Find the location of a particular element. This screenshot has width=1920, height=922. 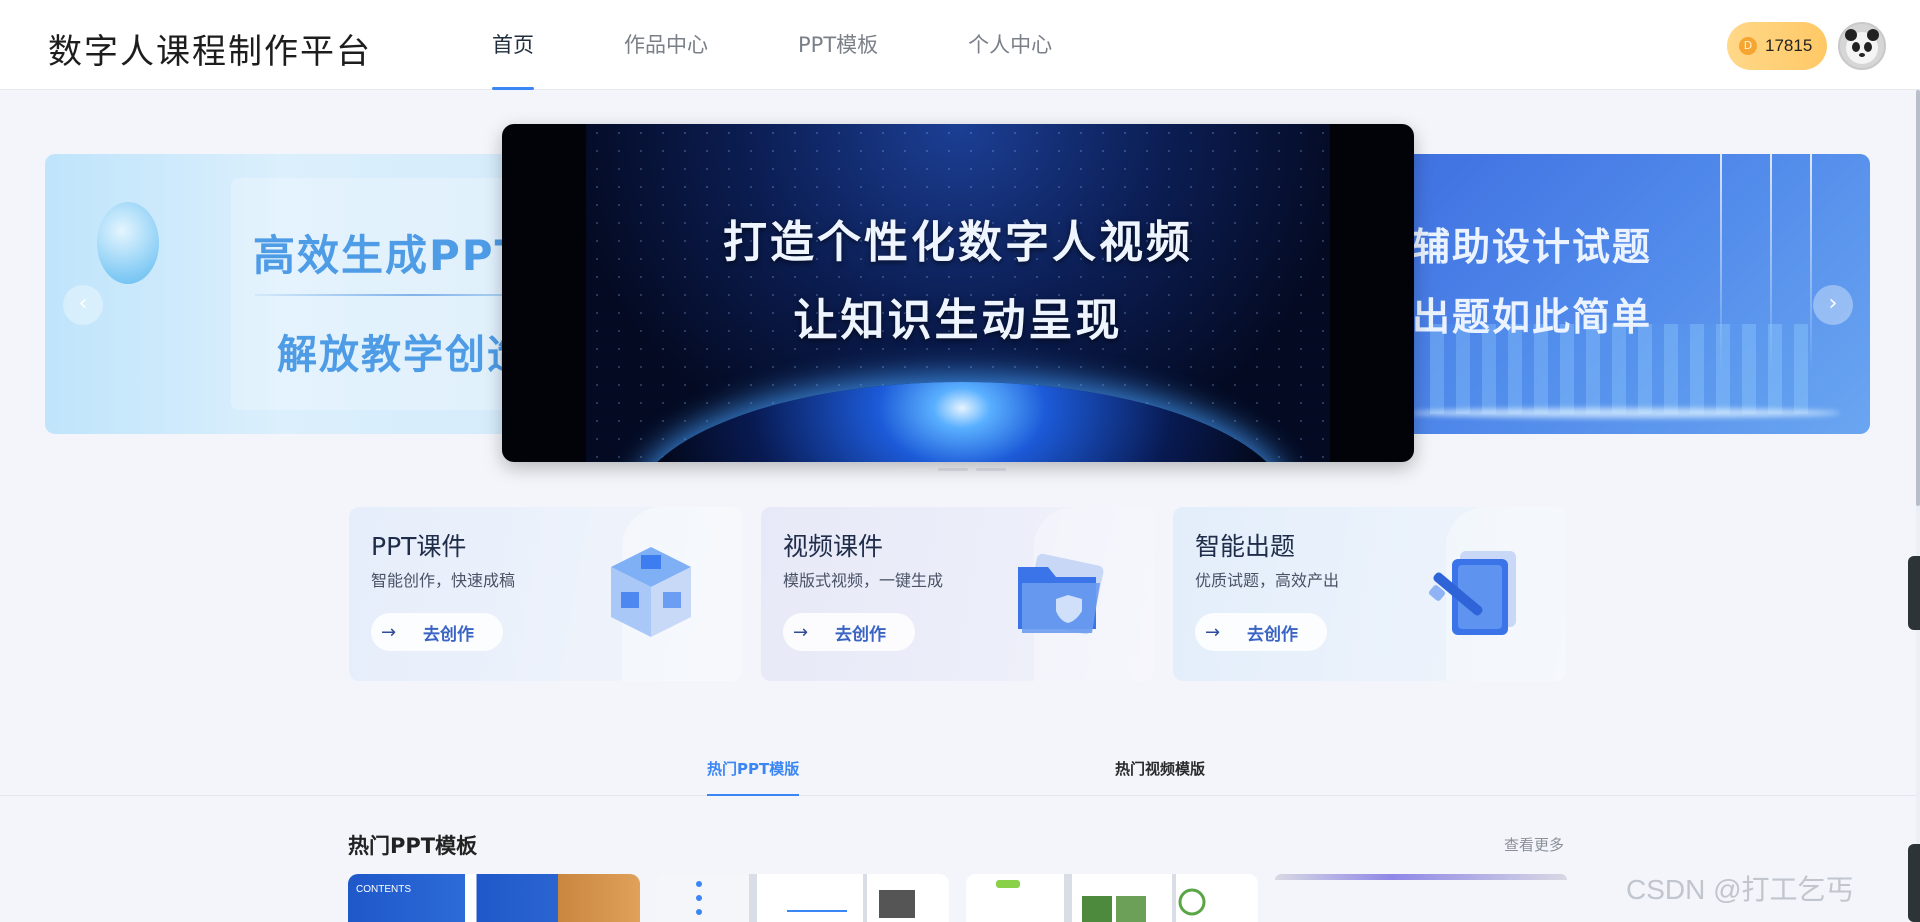

carousel-slide-ppt: 高效生成PPT 解放教学创造 is located at coordinates (305, 294).